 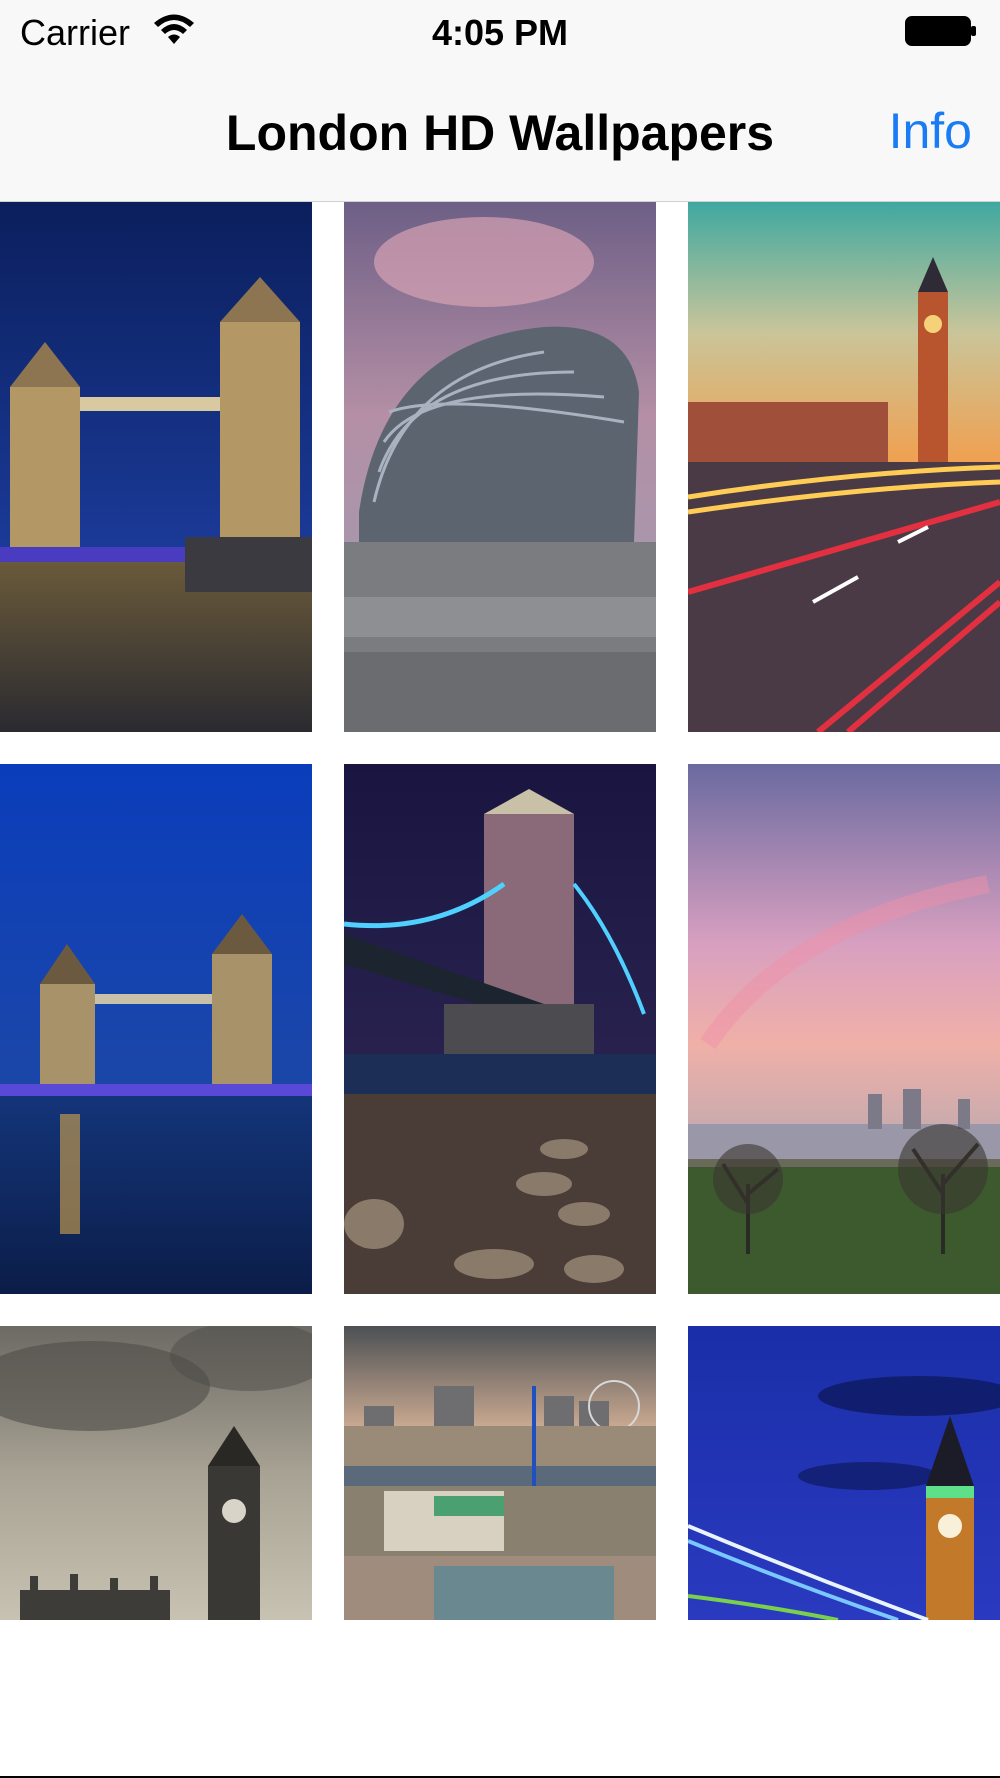 What do you see at coordinates (156, 1029) in the screenshot?
I see `wallpaper-thumbnail-tower-bridge-blue` at bounding box center [156, 1029].